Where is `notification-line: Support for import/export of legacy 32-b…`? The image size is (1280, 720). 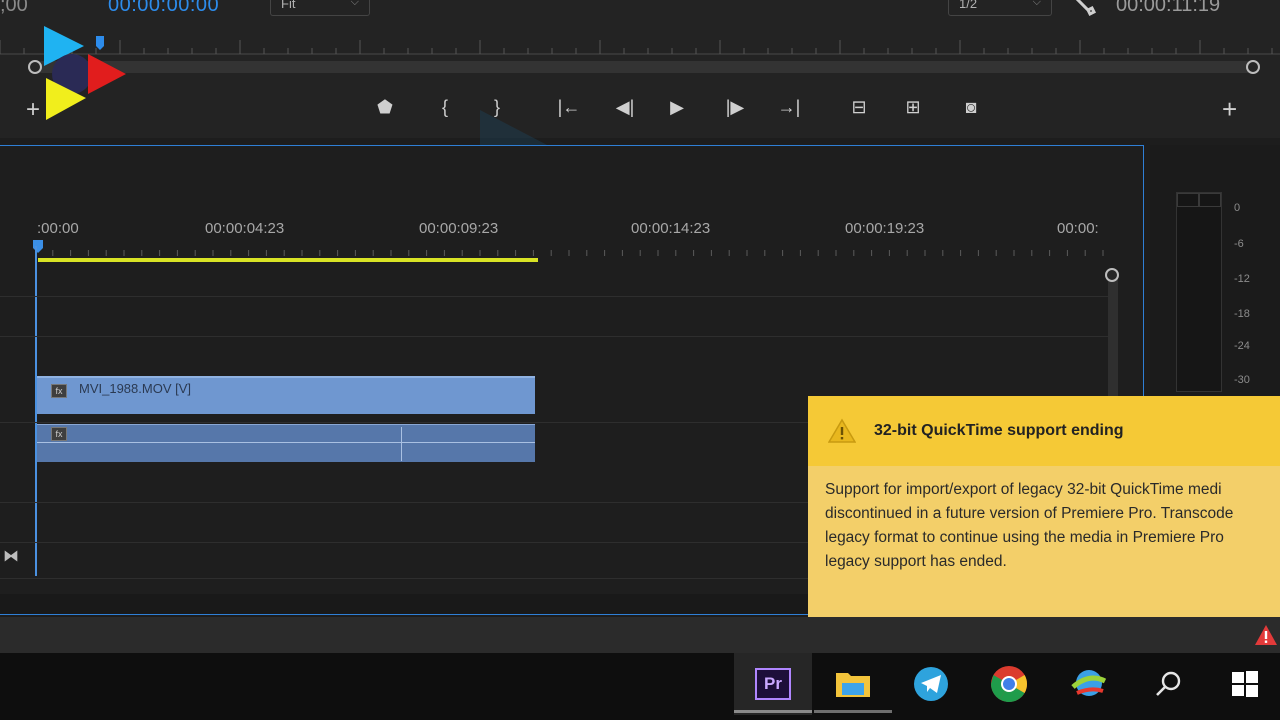 notification-line: Support for import/export of legacy 32-b… is located at coordinates (1023, 489).